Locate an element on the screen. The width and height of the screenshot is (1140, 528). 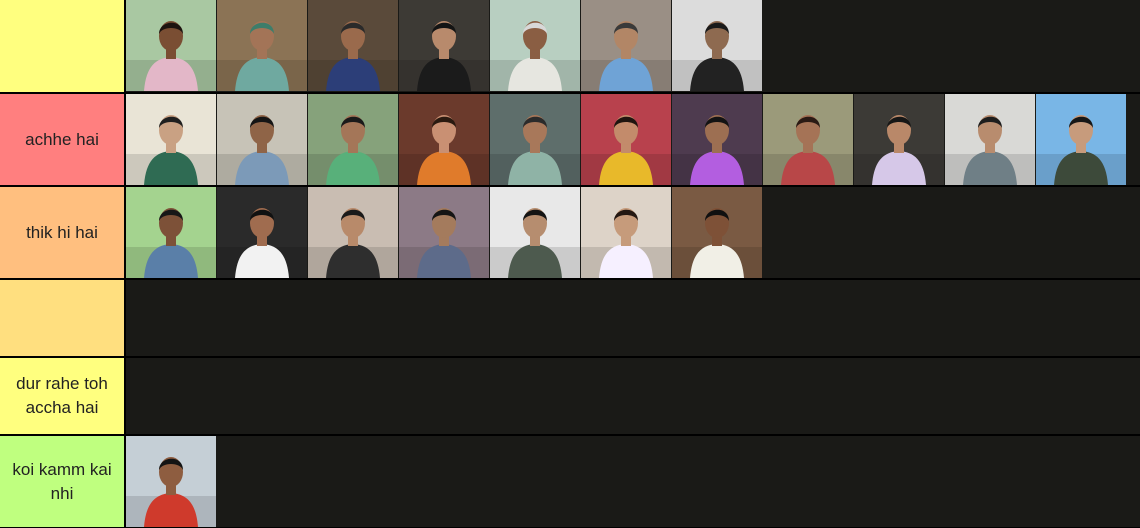
boy-purple-shirt-decor-photo-image is located at coordinates (717, 139).